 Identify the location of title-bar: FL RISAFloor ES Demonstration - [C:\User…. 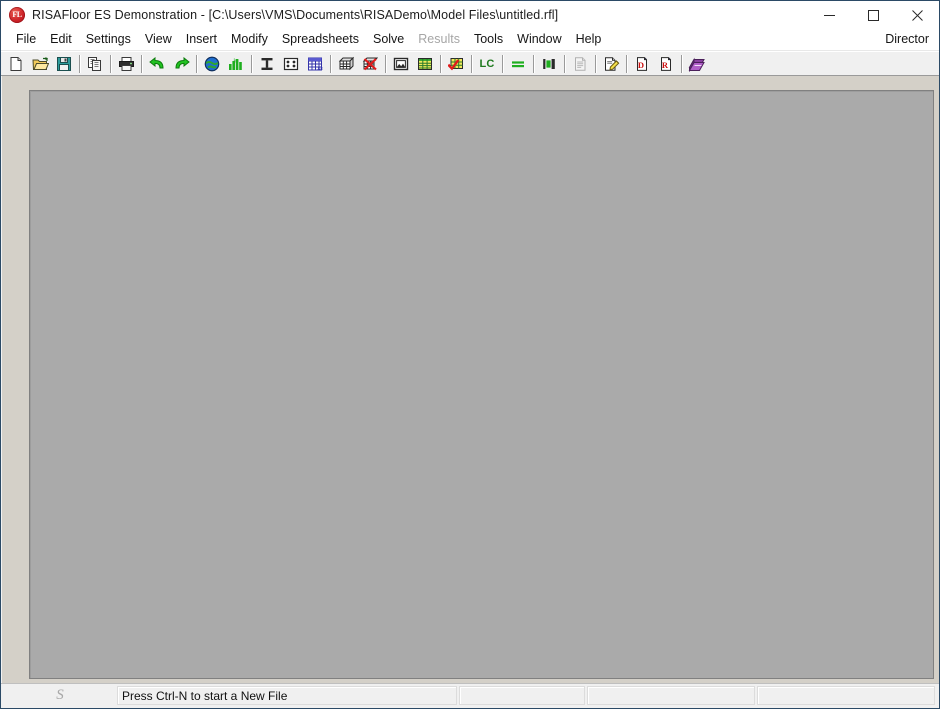
(470, 15).